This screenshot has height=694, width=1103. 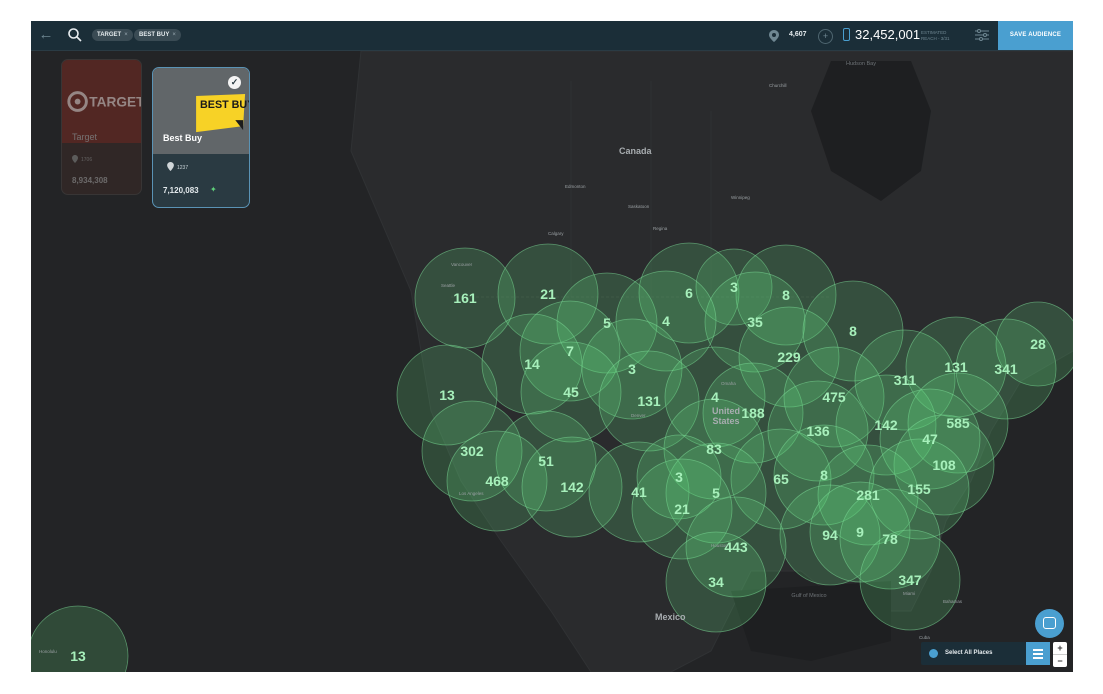 I want to click on target-logo-image: TARGET, so click(x=101, y=102).